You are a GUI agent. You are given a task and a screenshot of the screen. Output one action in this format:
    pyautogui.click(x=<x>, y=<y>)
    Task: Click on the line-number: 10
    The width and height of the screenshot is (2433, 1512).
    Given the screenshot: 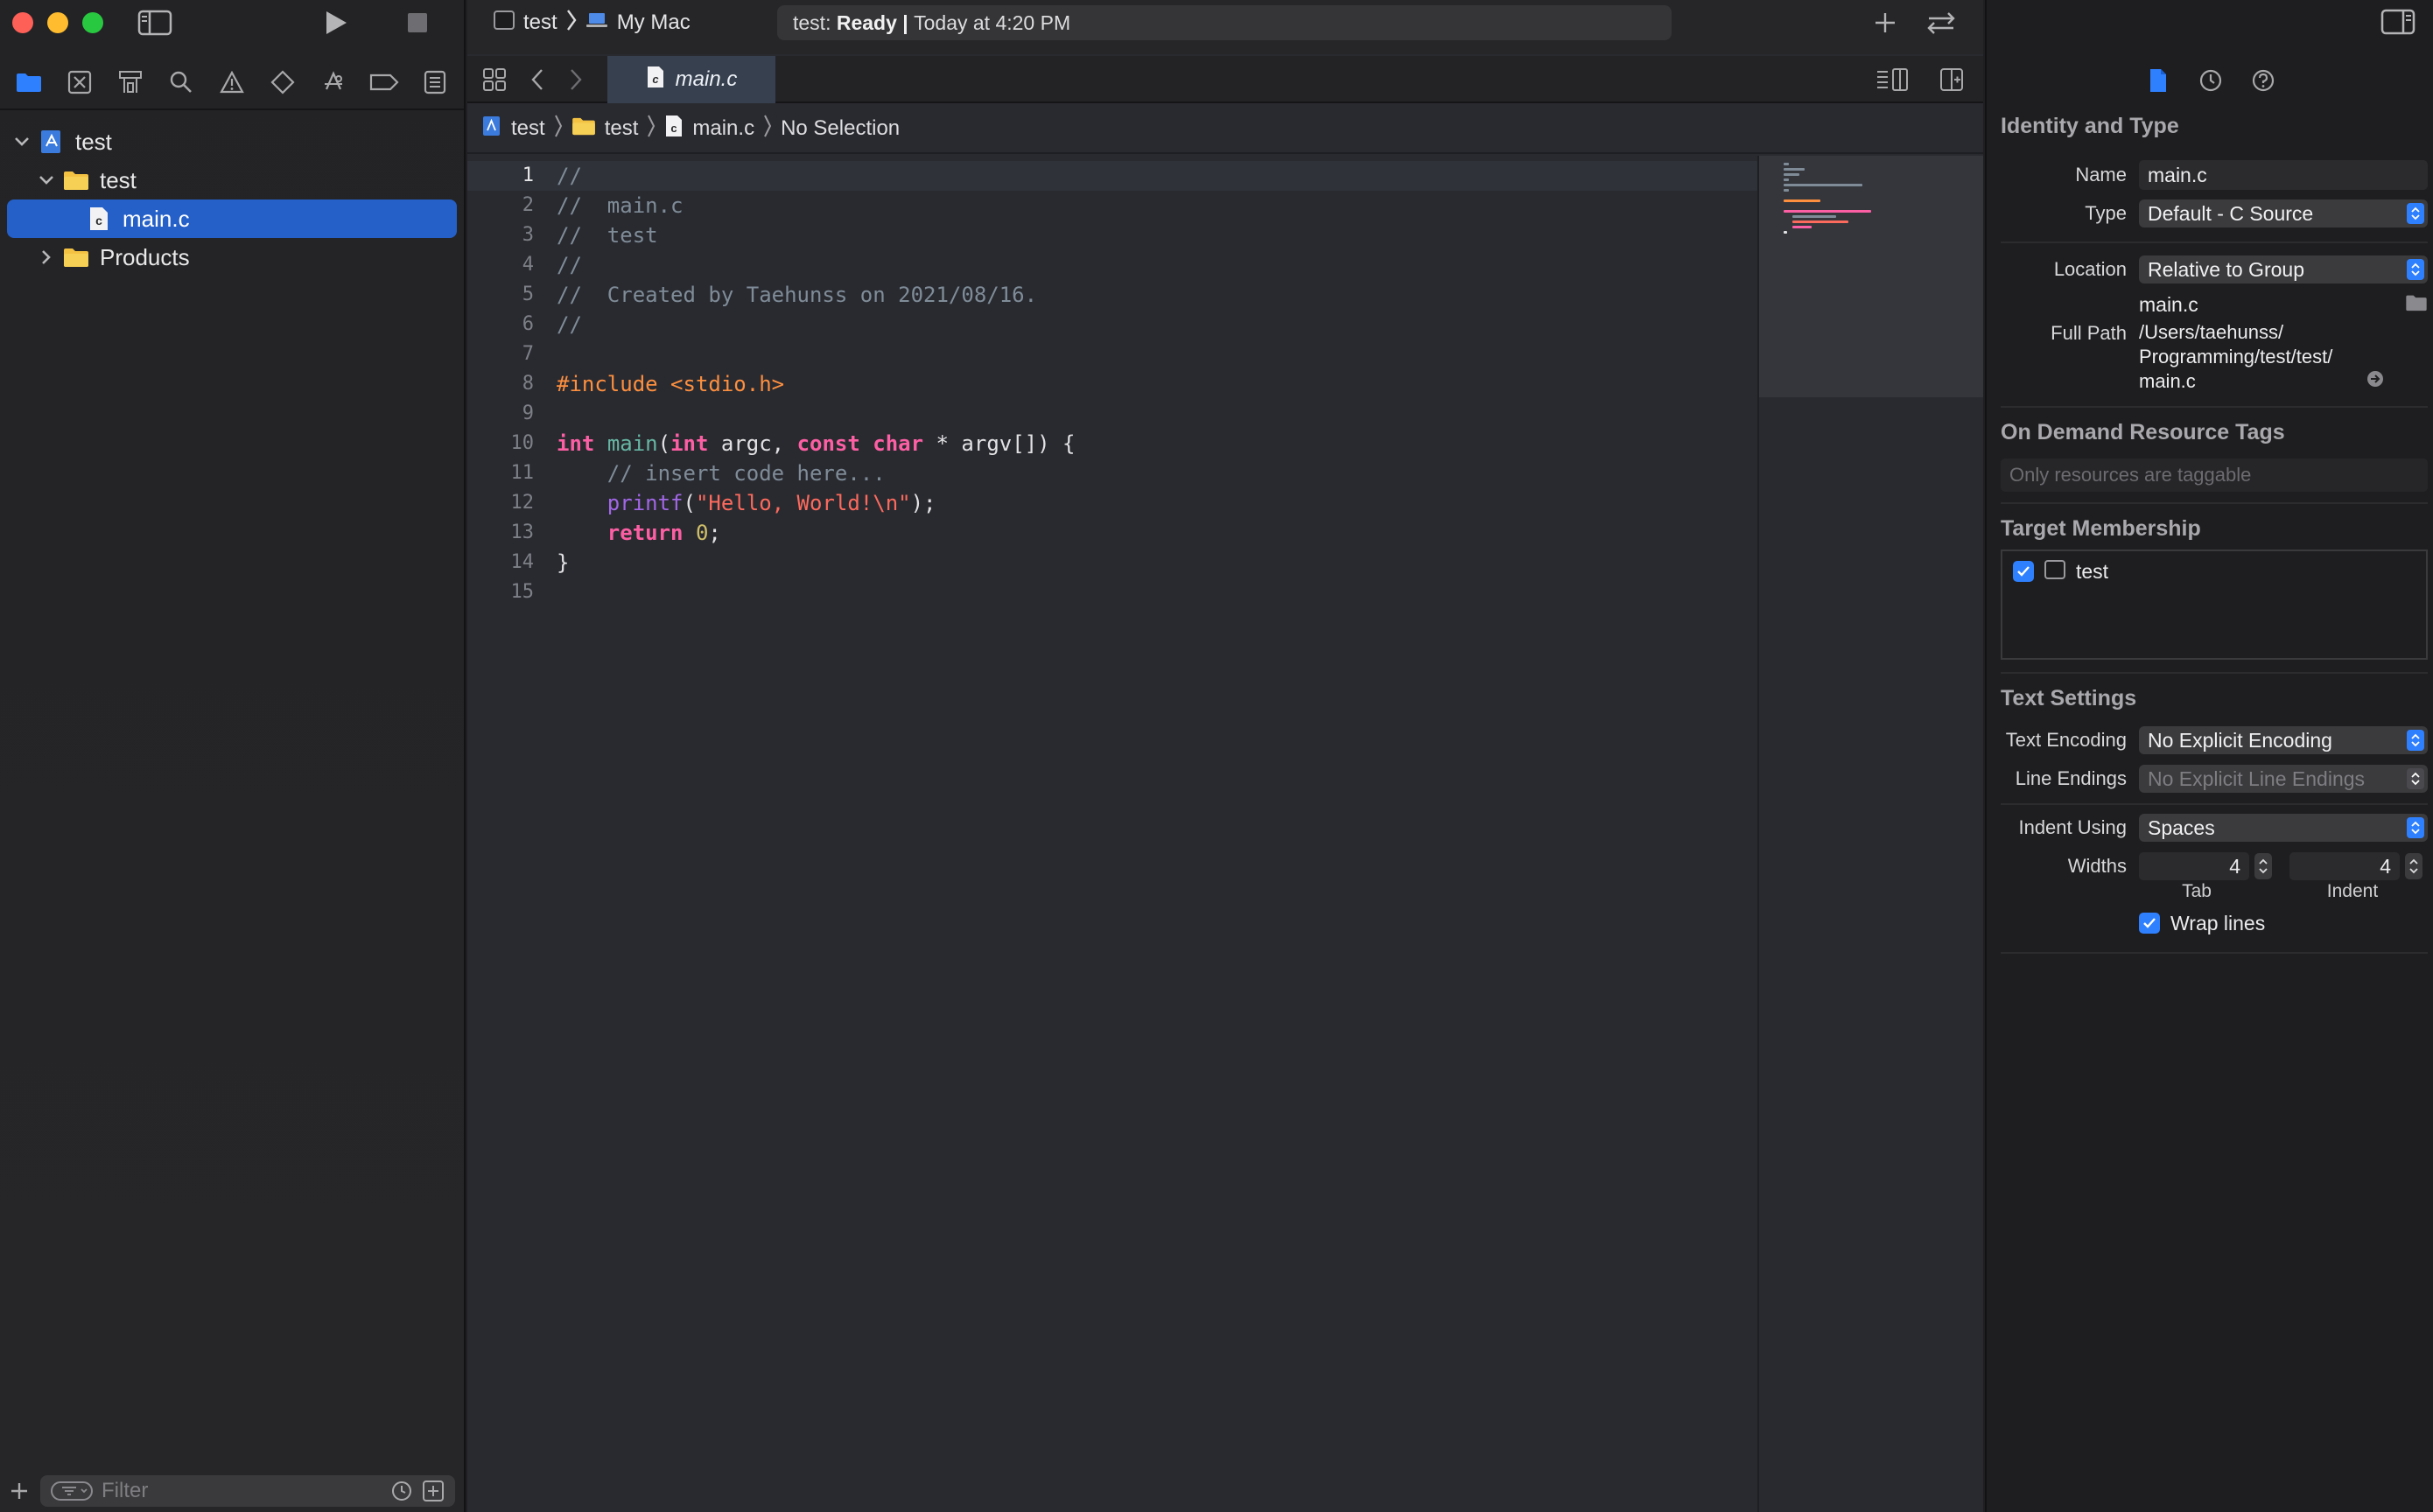 What is the action you would take?
    pyautogui.click(x=501, y=443)
    